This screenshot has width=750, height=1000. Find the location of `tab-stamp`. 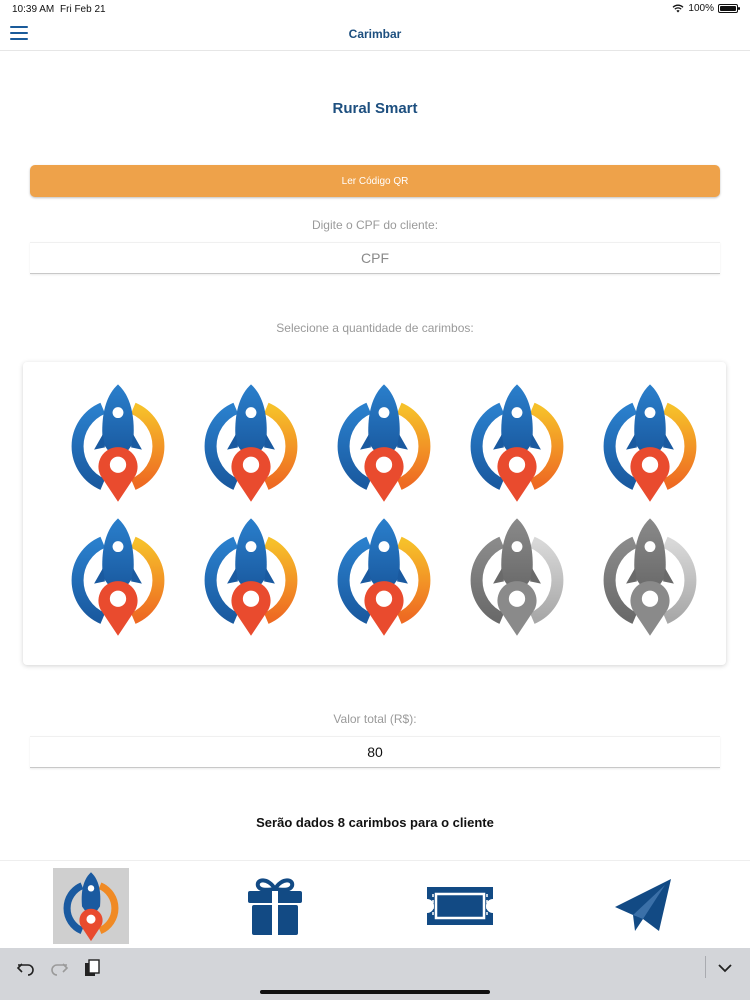

tab-stamp is located at coordinates (91, 906).